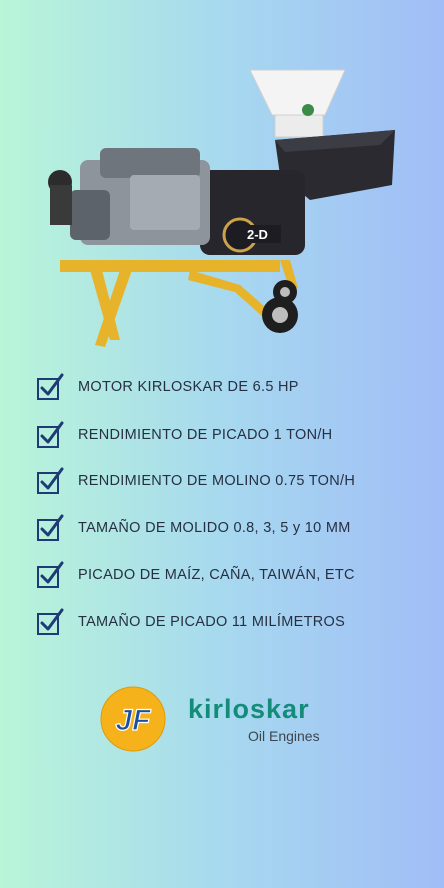  What do you see at coordinates (217, 481) in the screenshot?
I see `feature-label: RENDIMIENTO DE MOLINO 0.75 TON/H` at bounding box center [217, 481].